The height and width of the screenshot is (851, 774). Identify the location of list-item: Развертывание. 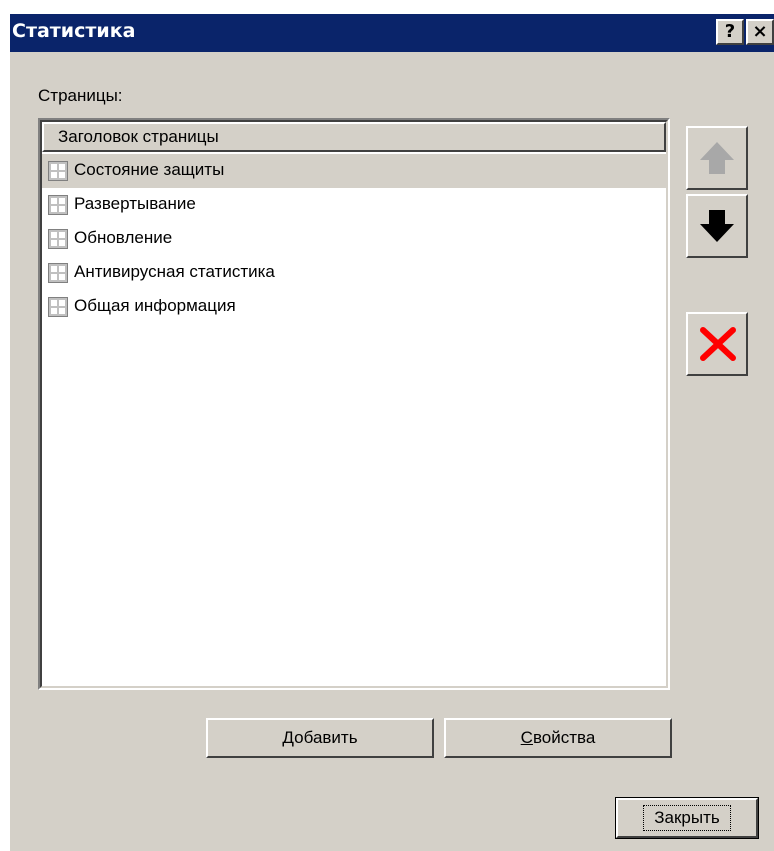
(355, 205).